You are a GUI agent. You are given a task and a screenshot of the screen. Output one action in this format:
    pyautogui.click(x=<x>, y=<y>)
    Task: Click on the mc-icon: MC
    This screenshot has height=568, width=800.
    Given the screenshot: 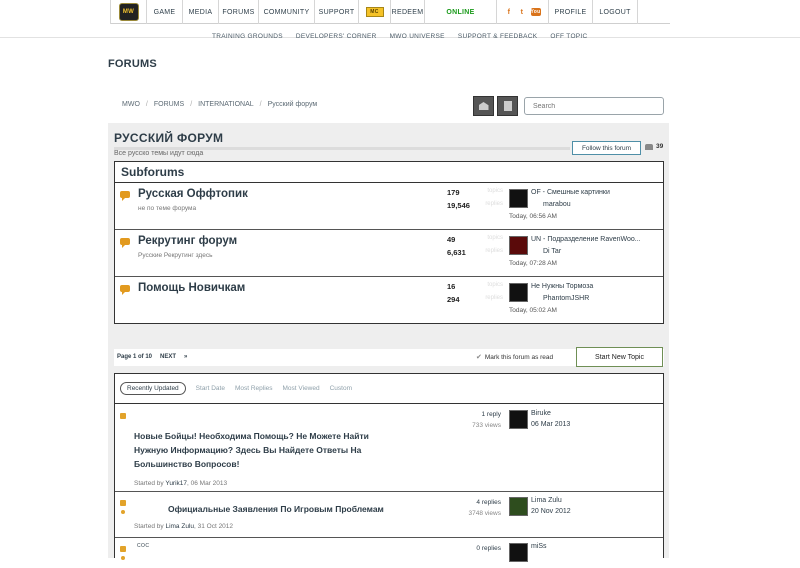 What is the action you would take?
    pyautogui.click(x=374, y=12)
    